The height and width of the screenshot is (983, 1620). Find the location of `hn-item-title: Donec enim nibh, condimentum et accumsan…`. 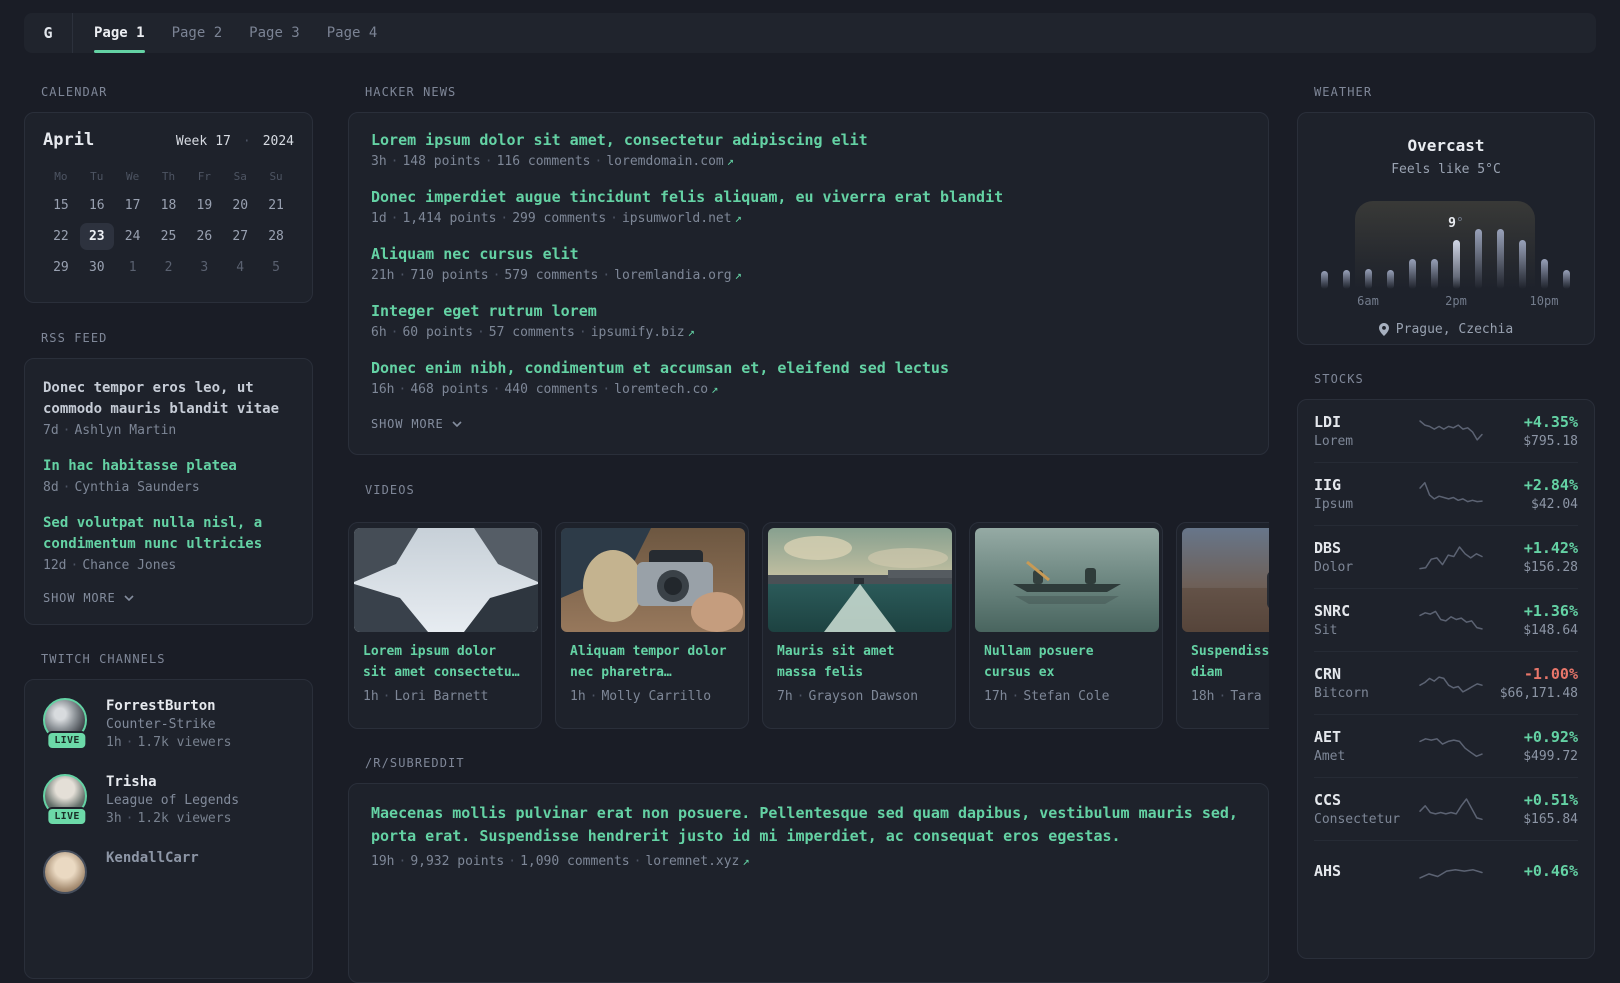

hn-item-title: Donec enim nibh, condimentum et accumsan… is located at coordinates (808, 368).